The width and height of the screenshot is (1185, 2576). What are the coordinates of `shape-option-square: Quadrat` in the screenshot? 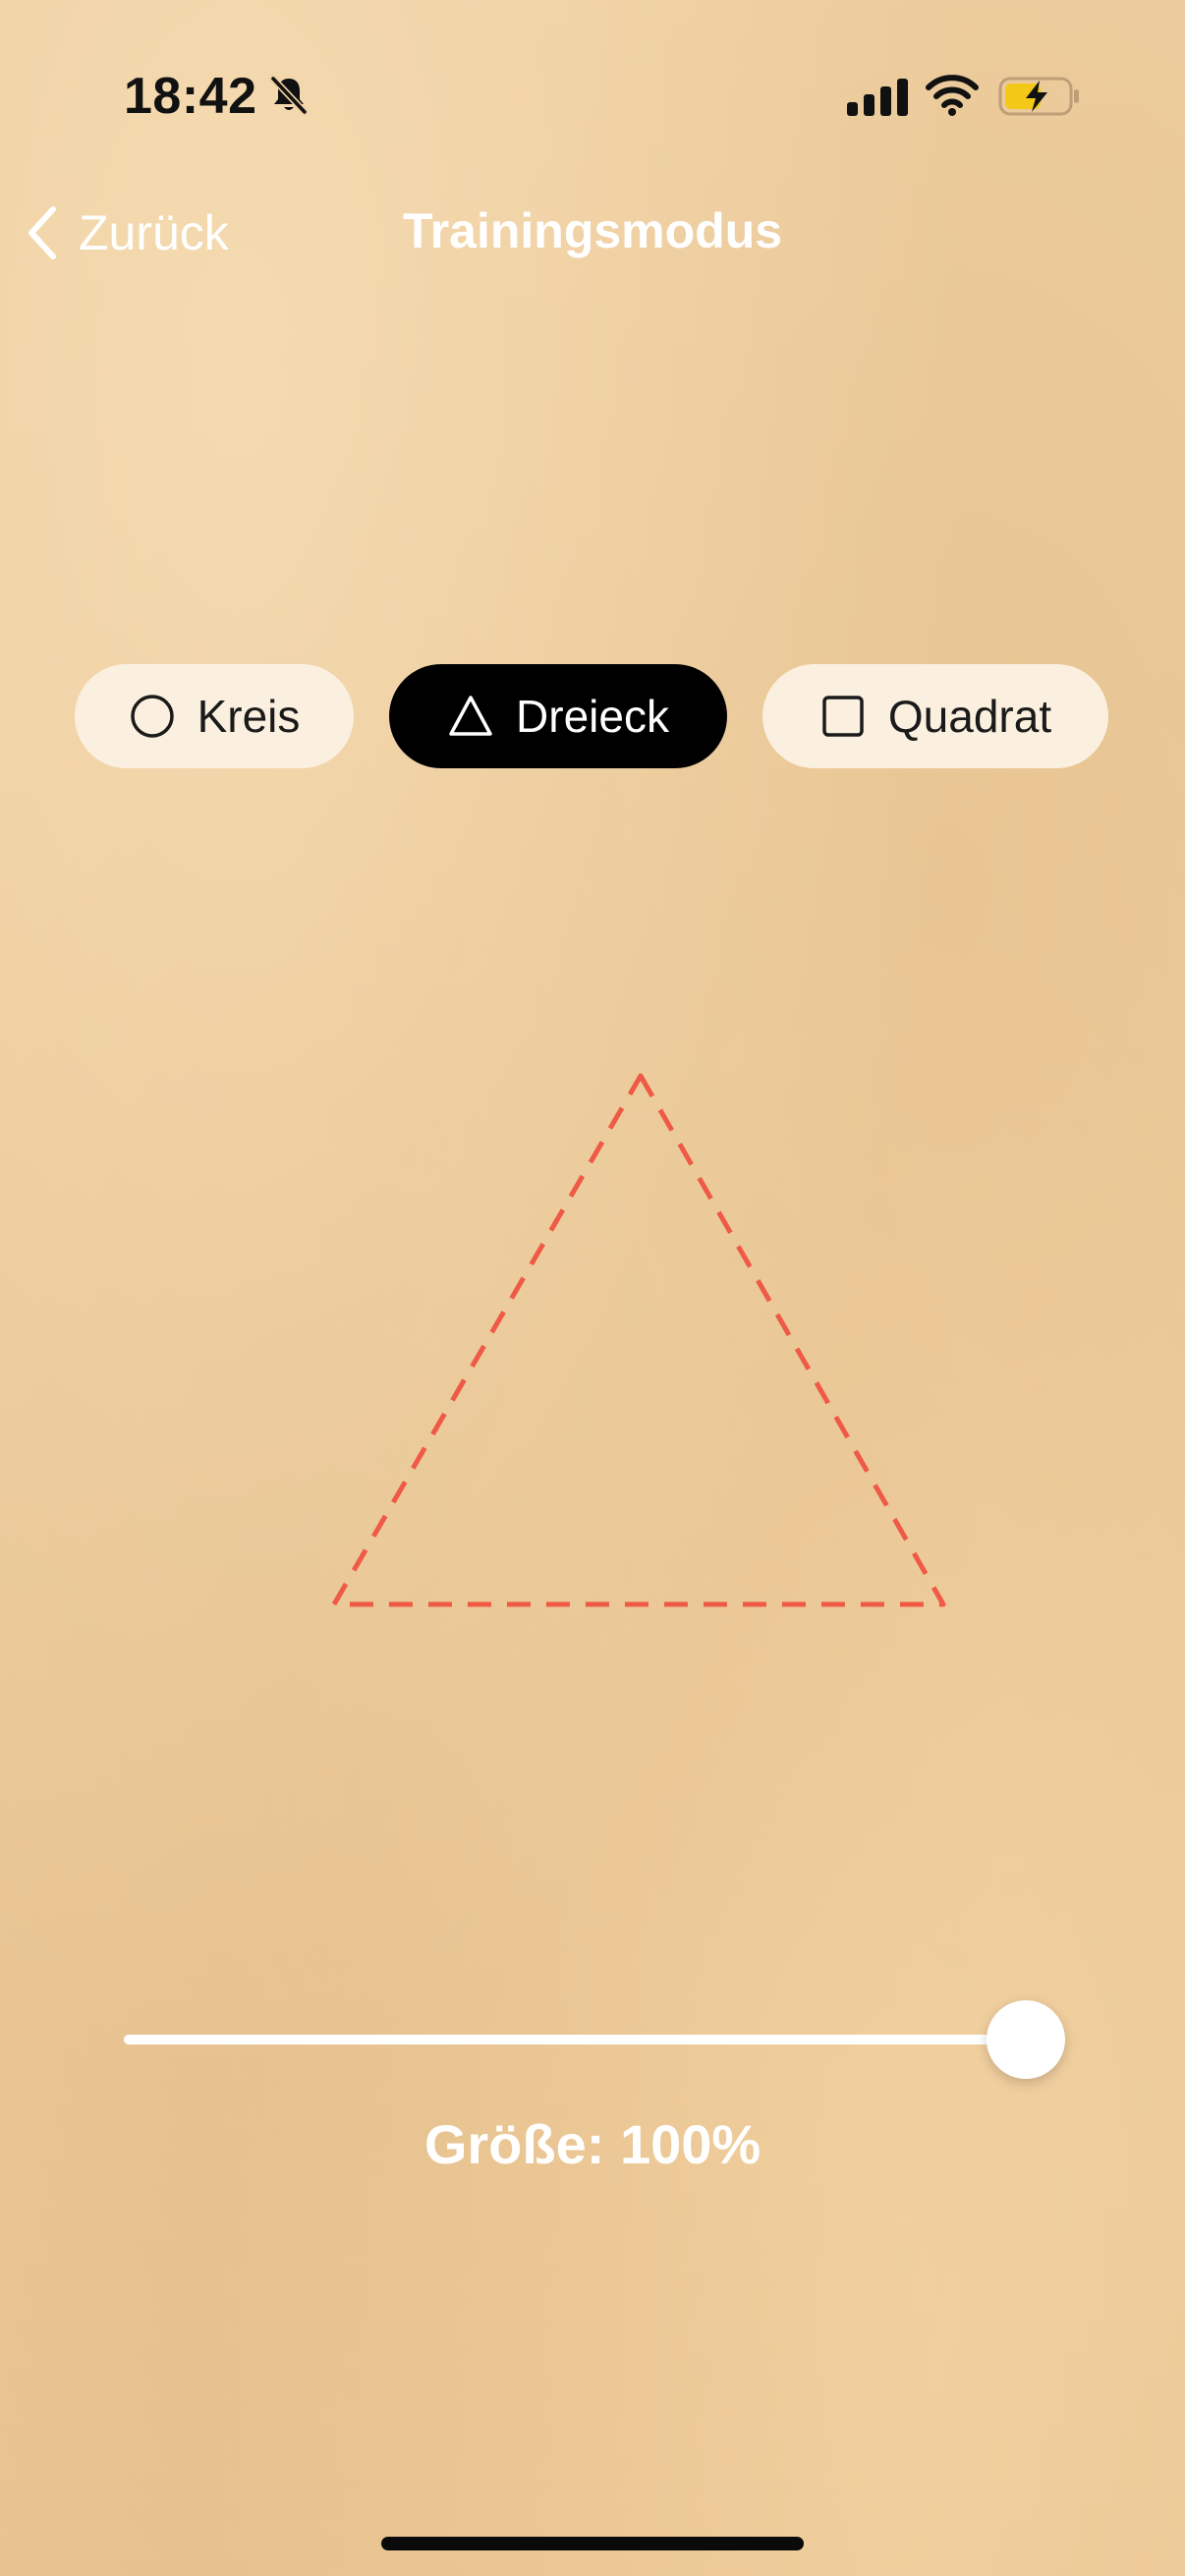 It's located at (935, 716).